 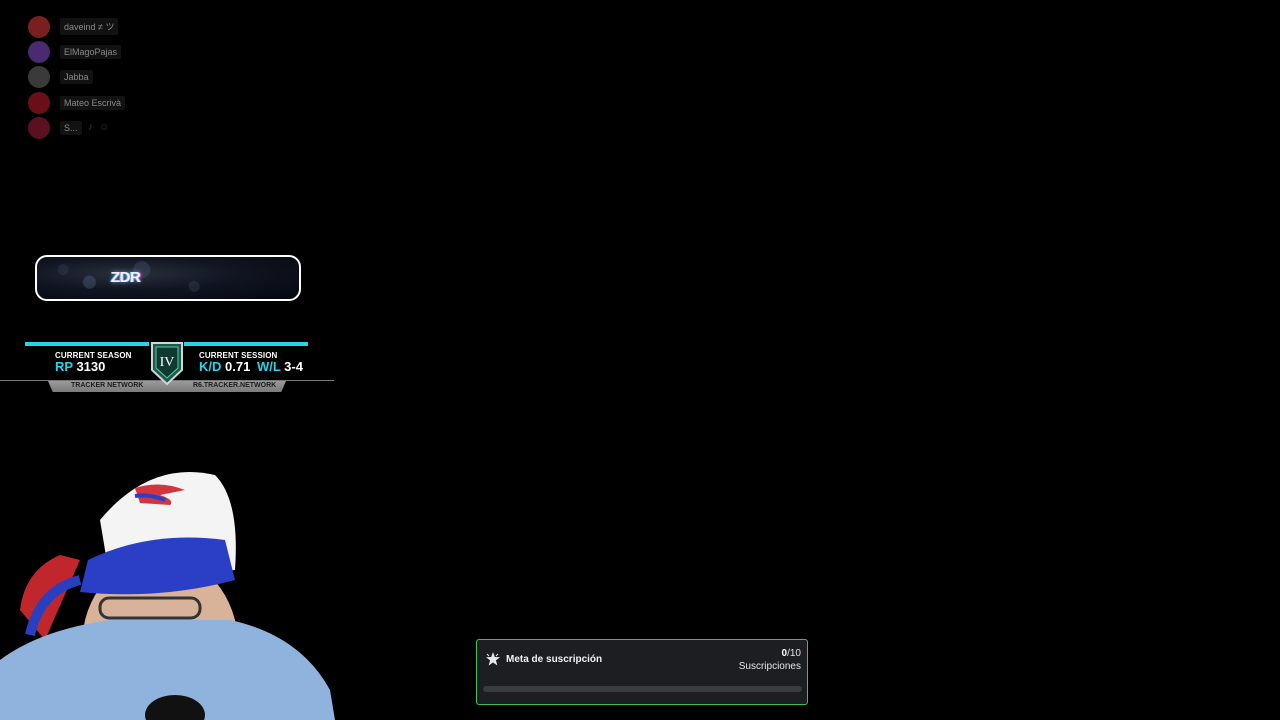 What do you see at coordinates (107, 385) in the screenshot?
I see `tracker-footer-left: TRACKER NETWORK` at bounding box center [107, 385].